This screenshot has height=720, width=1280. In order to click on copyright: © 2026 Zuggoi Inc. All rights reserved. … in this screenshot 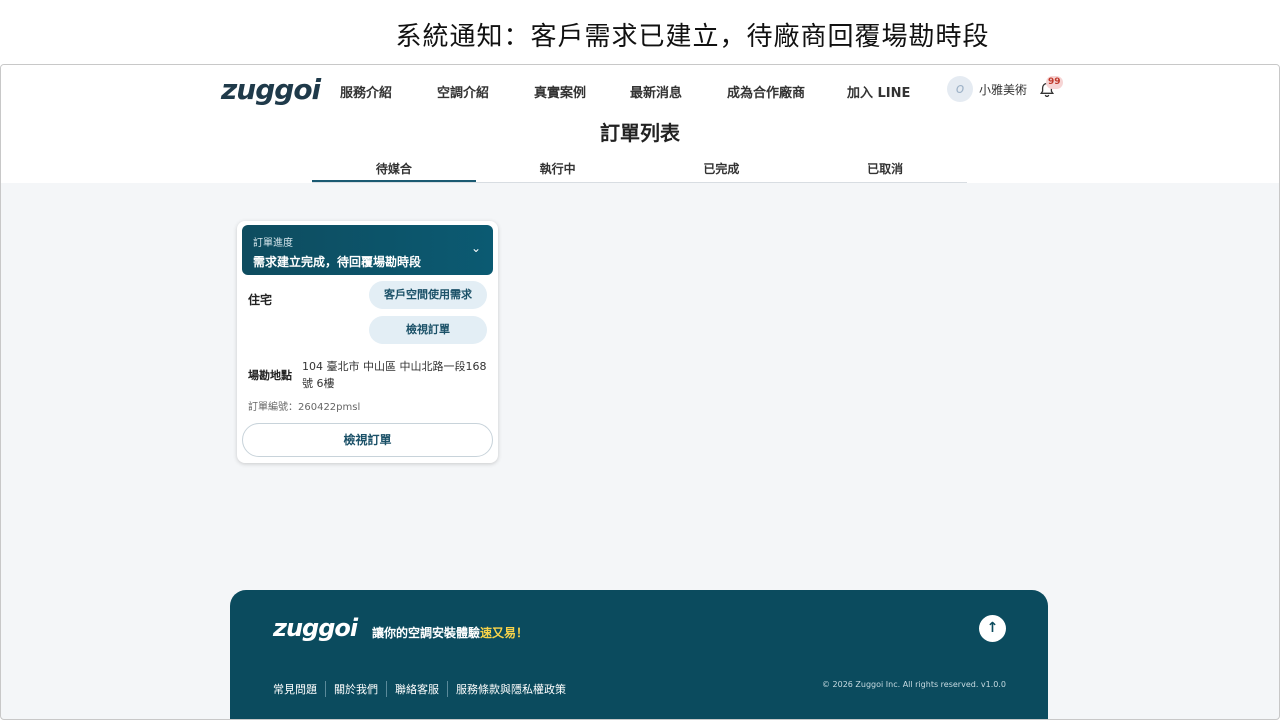, I will do `click(913, 684)`.